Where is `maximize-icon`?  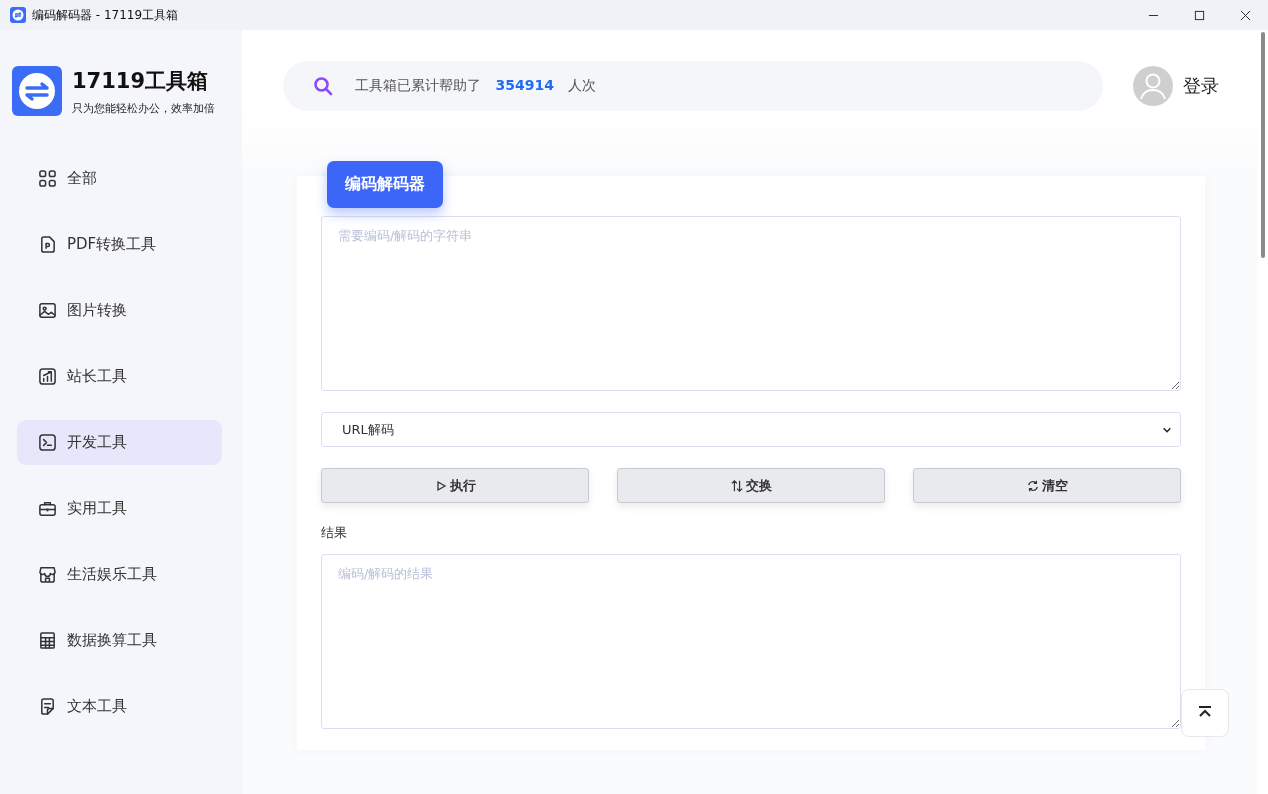 maximize-icon is located at coordinates (1199, 15).